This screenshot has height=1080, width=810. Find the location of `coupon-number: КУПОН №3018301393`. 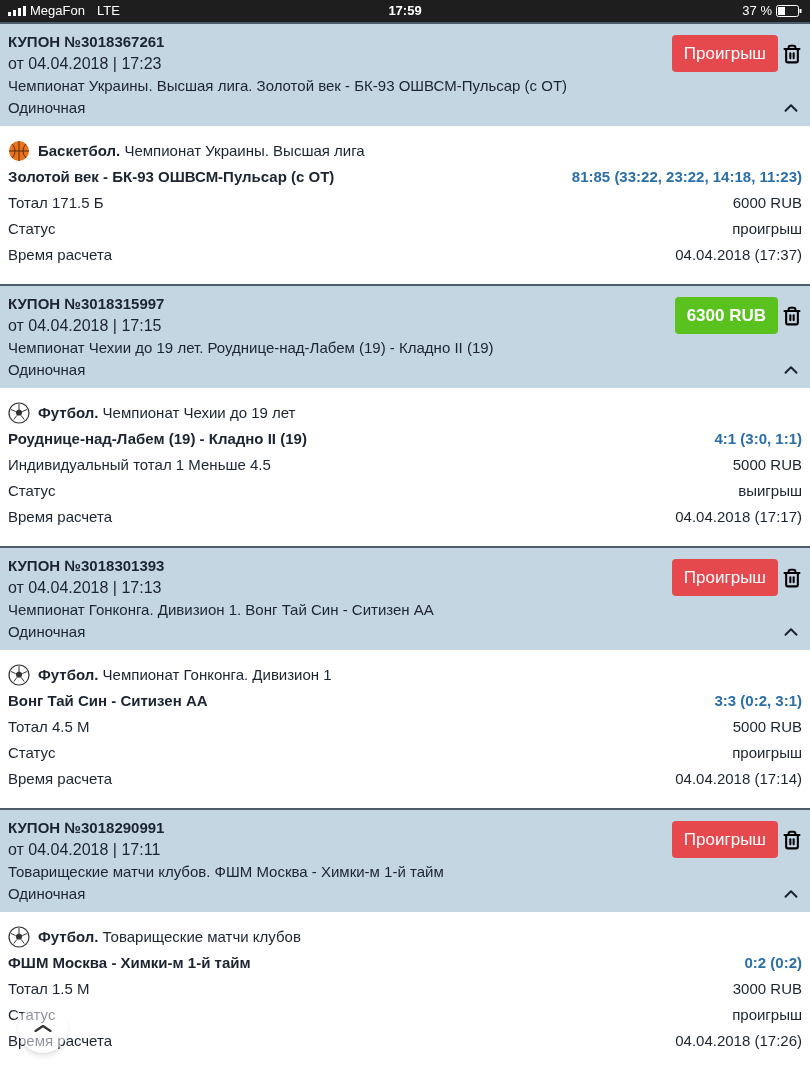

coupon-number: КУПОН №3018301393 is located at coordinates (87, 566).